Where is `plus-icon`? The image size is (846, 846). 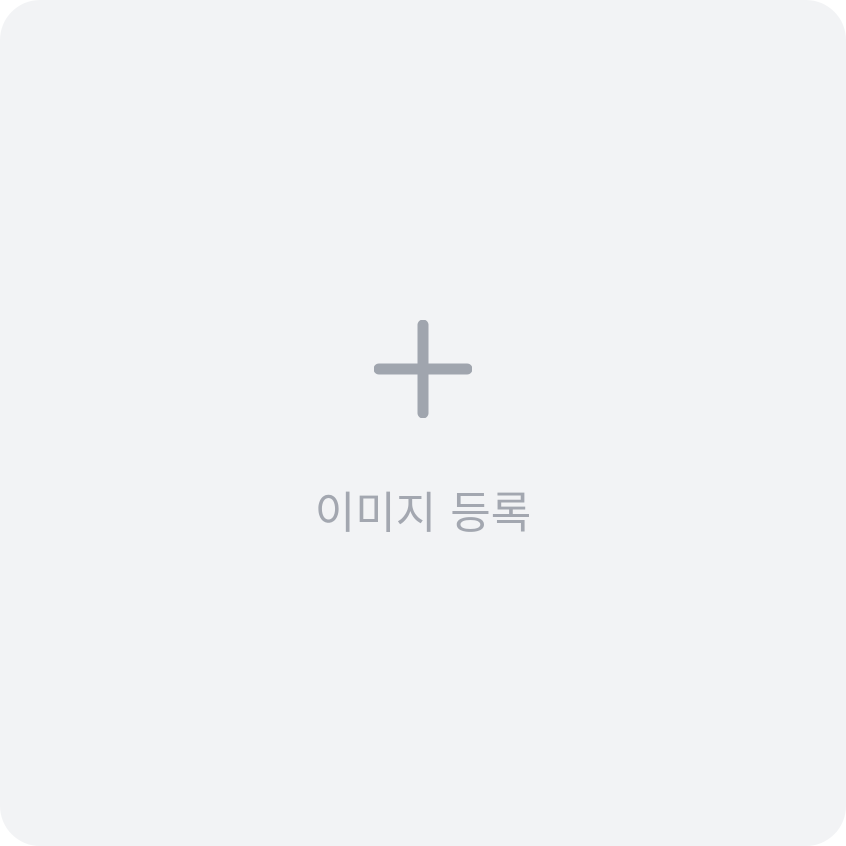 plus-icon is located at coordinates (423, 369).